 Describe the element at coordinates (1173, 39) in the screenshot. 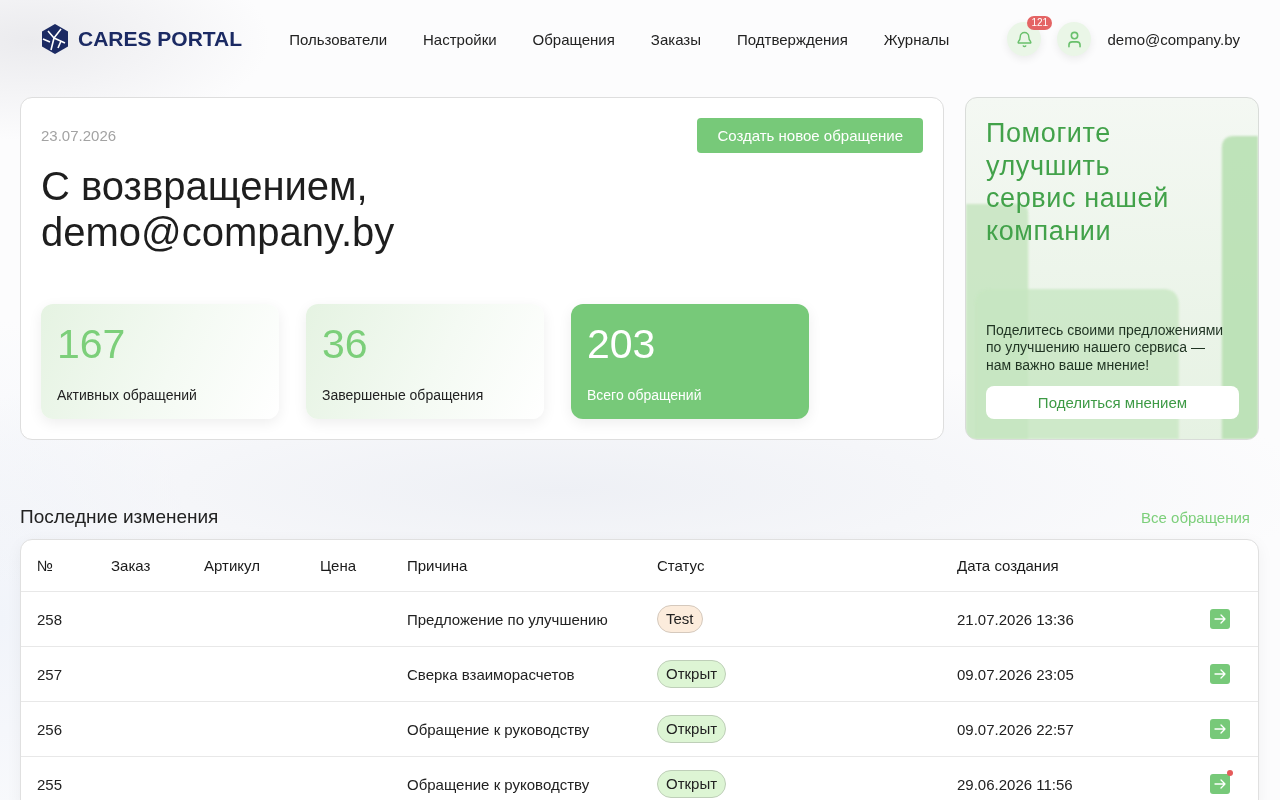

I see `user-email: demo@company.by` at that location.